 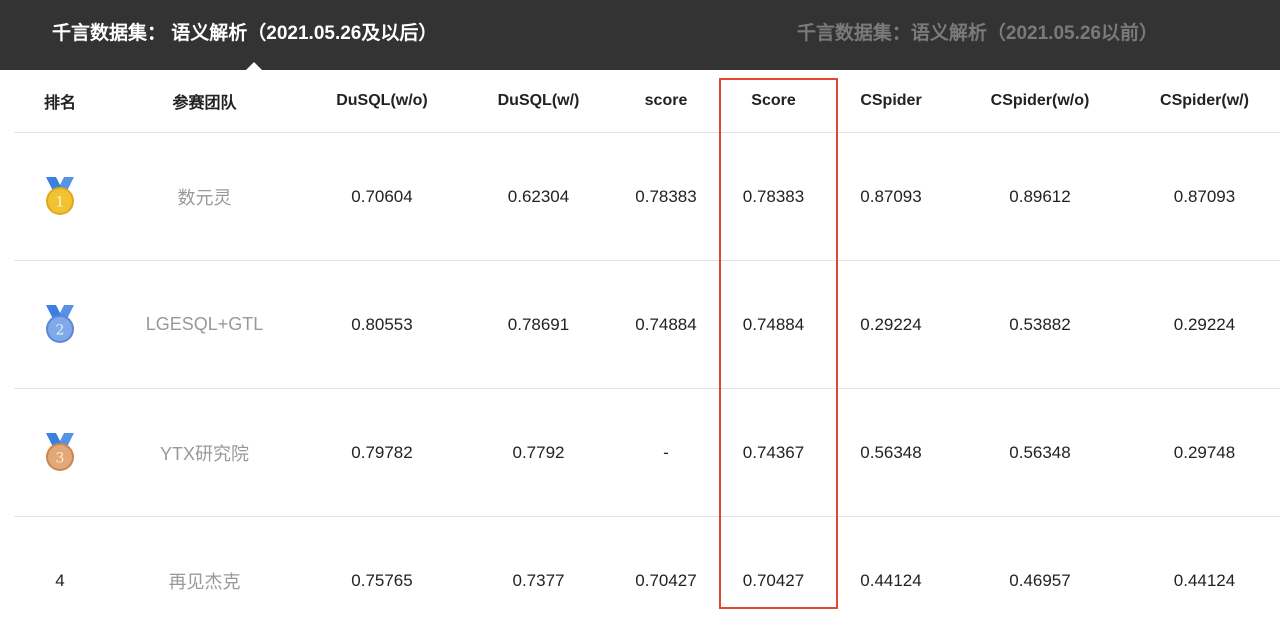 I want to click on cell-cspider: 0.44124, so click(x=891, y=580).